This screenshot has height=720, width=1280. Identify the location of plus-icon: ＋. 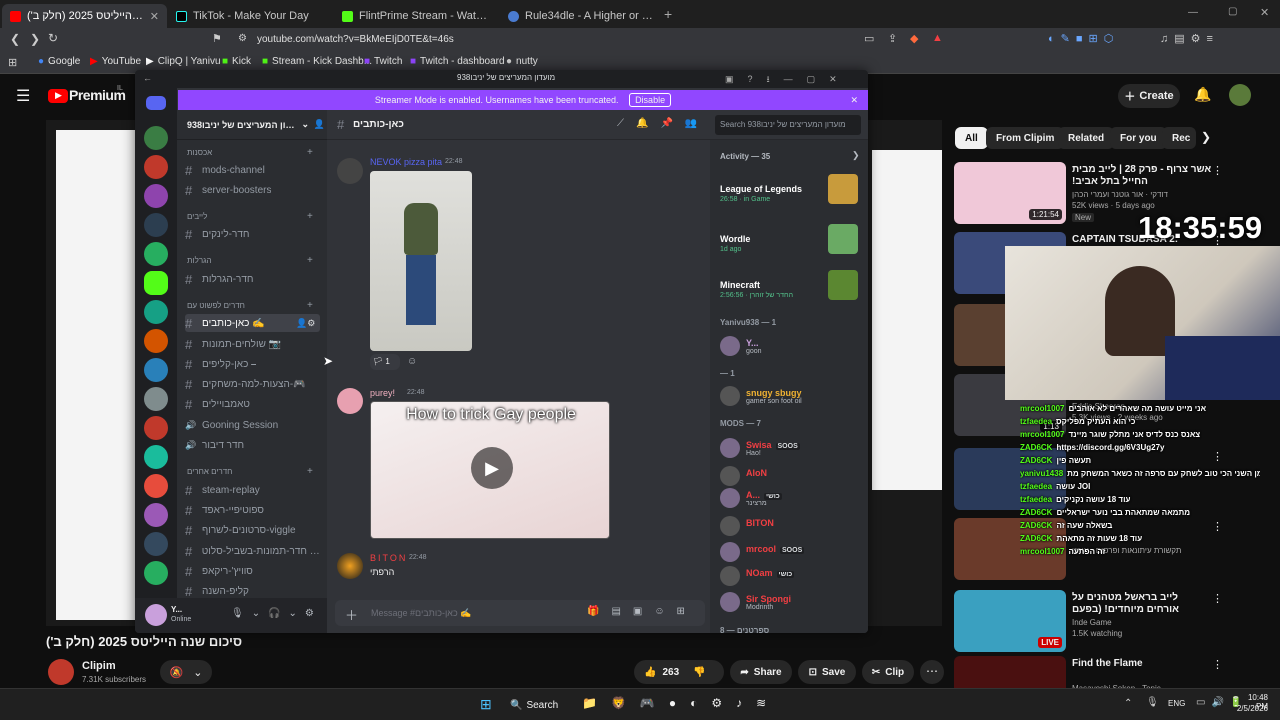
(351, 614).